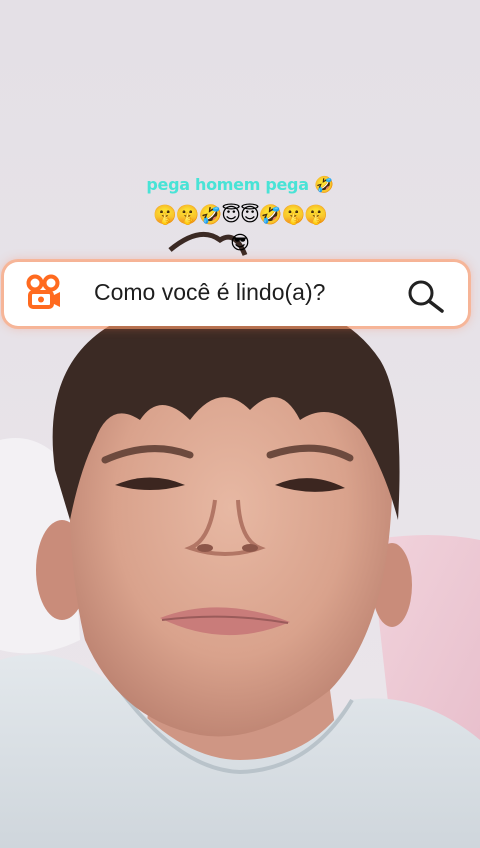  I want to click on left-nostril, so click(205, 548).